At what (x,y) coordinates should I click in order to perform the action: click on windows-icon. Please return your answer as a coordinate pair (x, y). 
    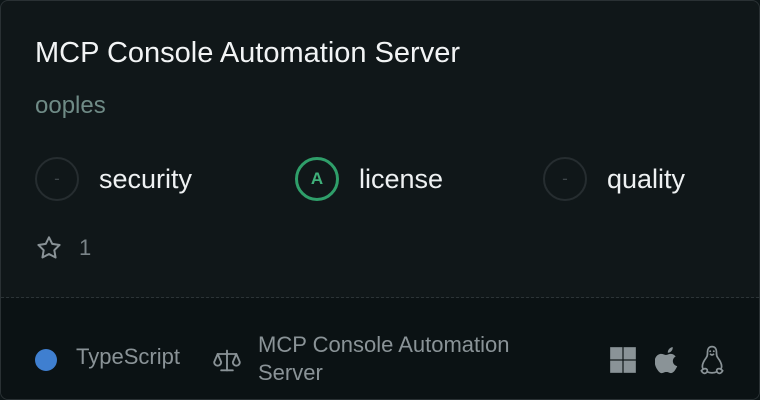
    Looking at the image, I should click on (623, 360).